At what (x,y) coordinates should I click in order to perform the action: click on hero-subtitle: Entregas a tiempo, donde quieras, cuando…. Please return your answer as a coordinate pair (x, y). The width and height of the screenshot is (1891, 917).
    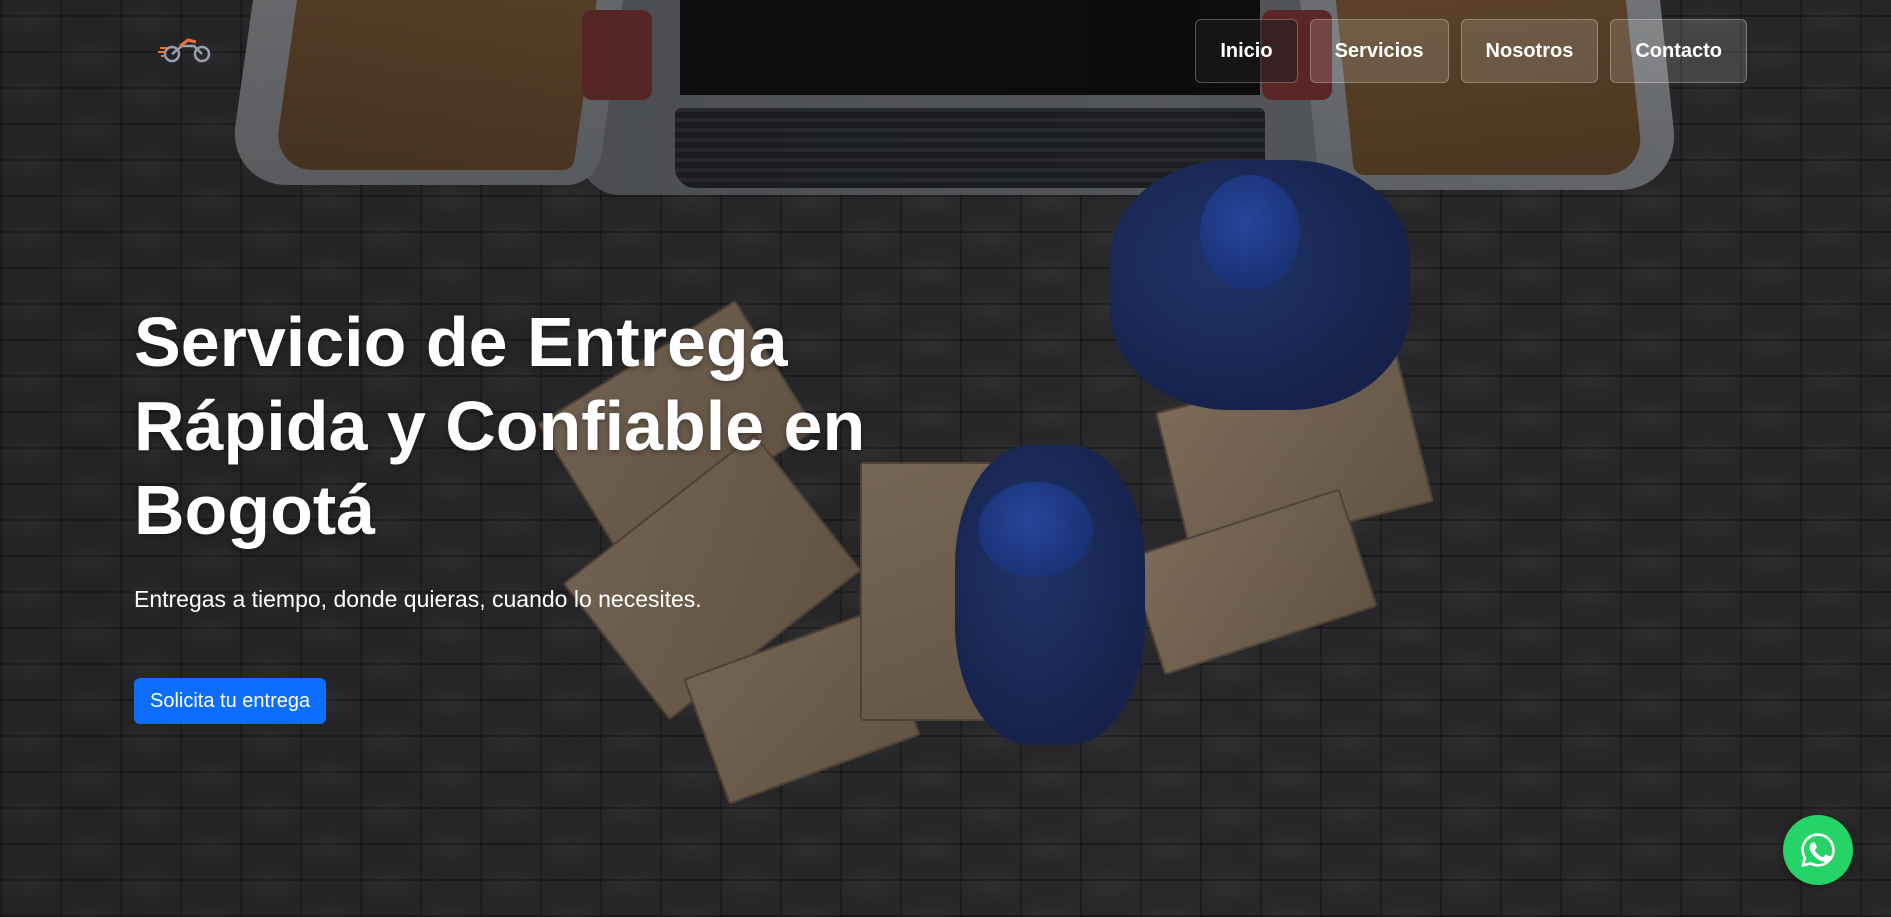
    Looking at the image, I should click on (418, 599).